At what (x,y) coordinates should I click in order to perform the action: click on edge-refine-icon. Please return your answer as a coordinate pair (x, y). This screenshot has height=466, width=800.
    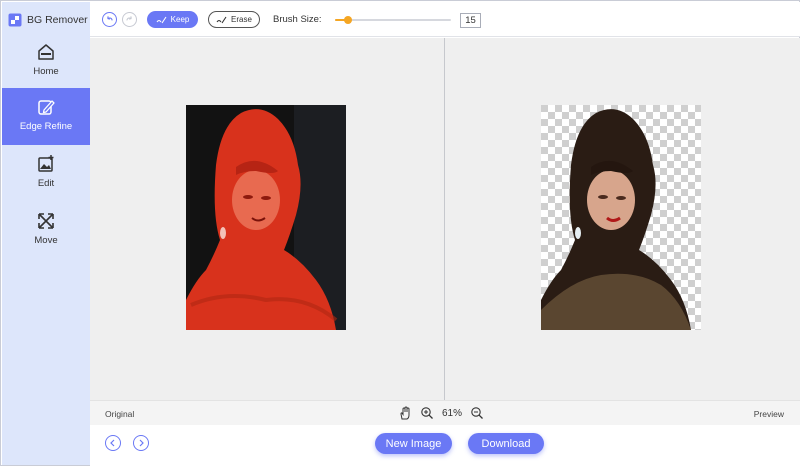
    Looking at the image, I should click on (46, 107).